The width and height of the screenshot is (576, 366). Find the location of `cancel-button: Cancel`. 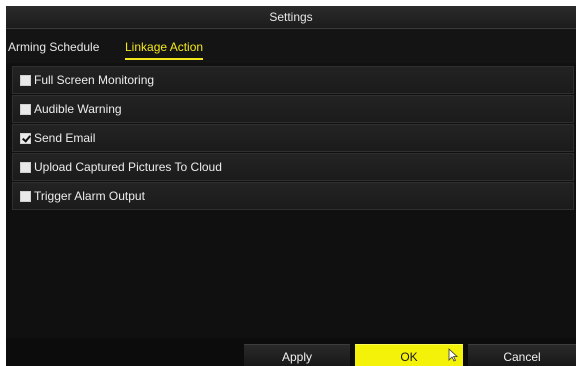

cancel-button: Cancel is located at coordinates (522, 355).